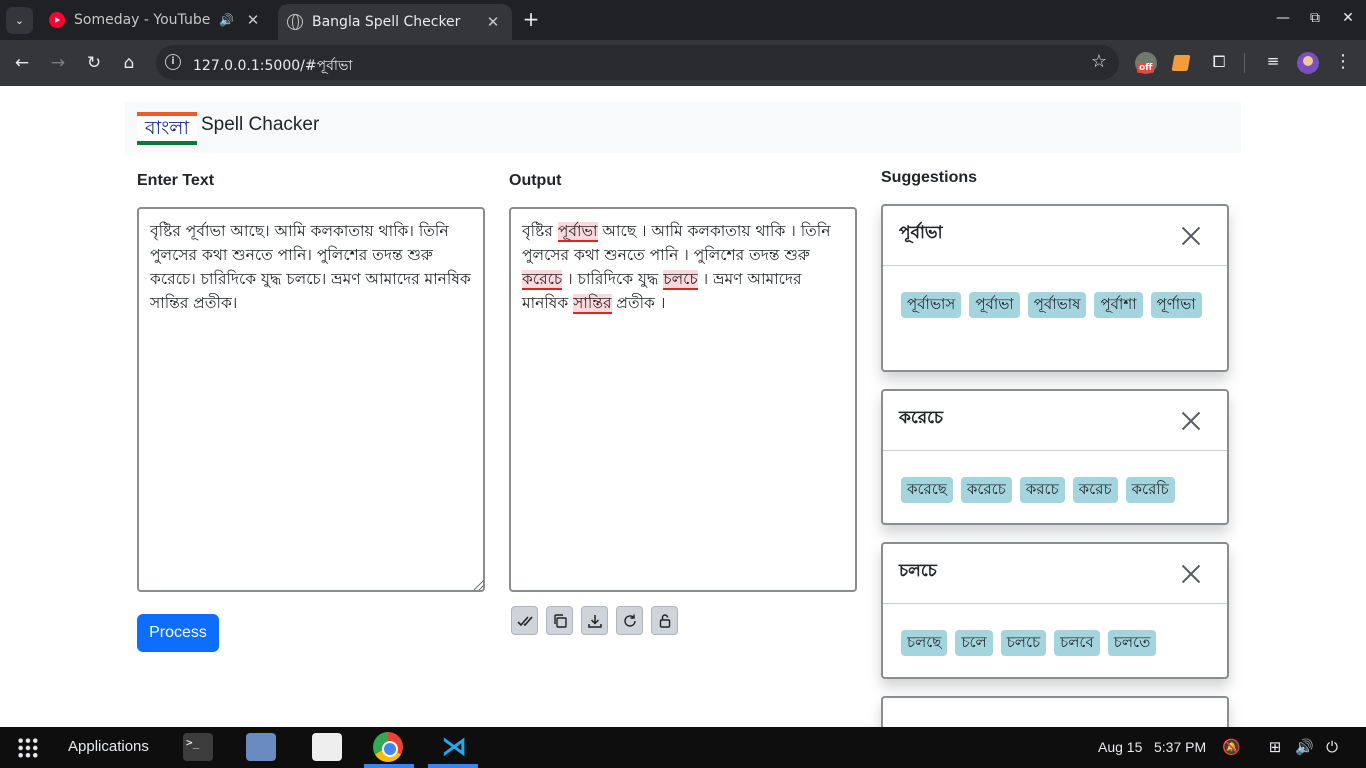 Image resolution: width=1366 pixels, height=768 pixels. I want to click on app-grid-icon, so click(28, 748).